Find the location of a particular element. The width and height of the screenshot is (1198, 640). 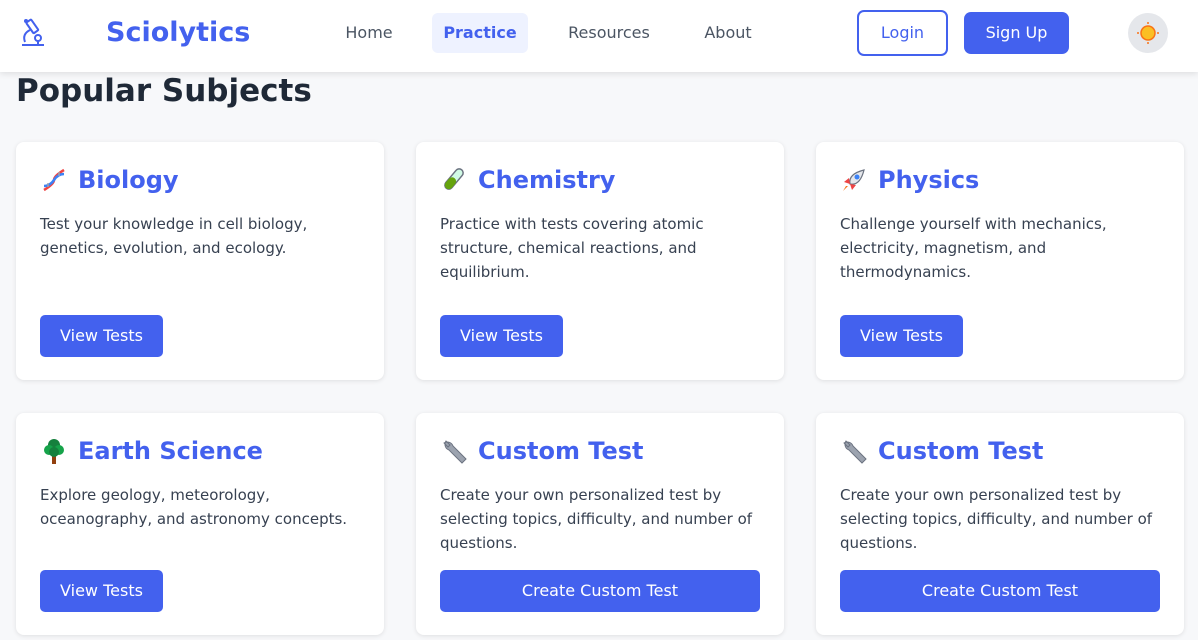

test-tube-icon is located at coordinates (455, 180).